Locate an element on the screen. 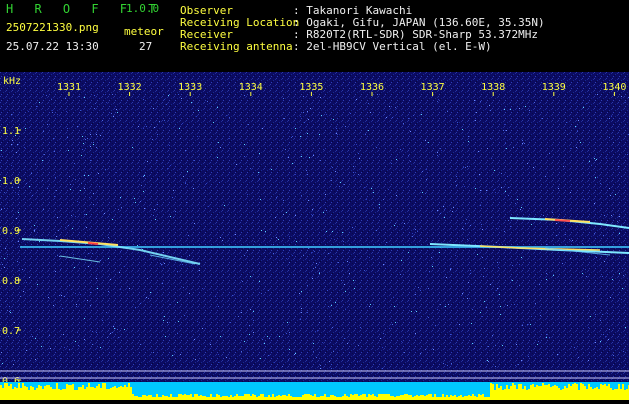 The width and height of the screenshot is (629, 404). datetime-label: 25.07.22 13:30 is located at coordinates (52, 46).